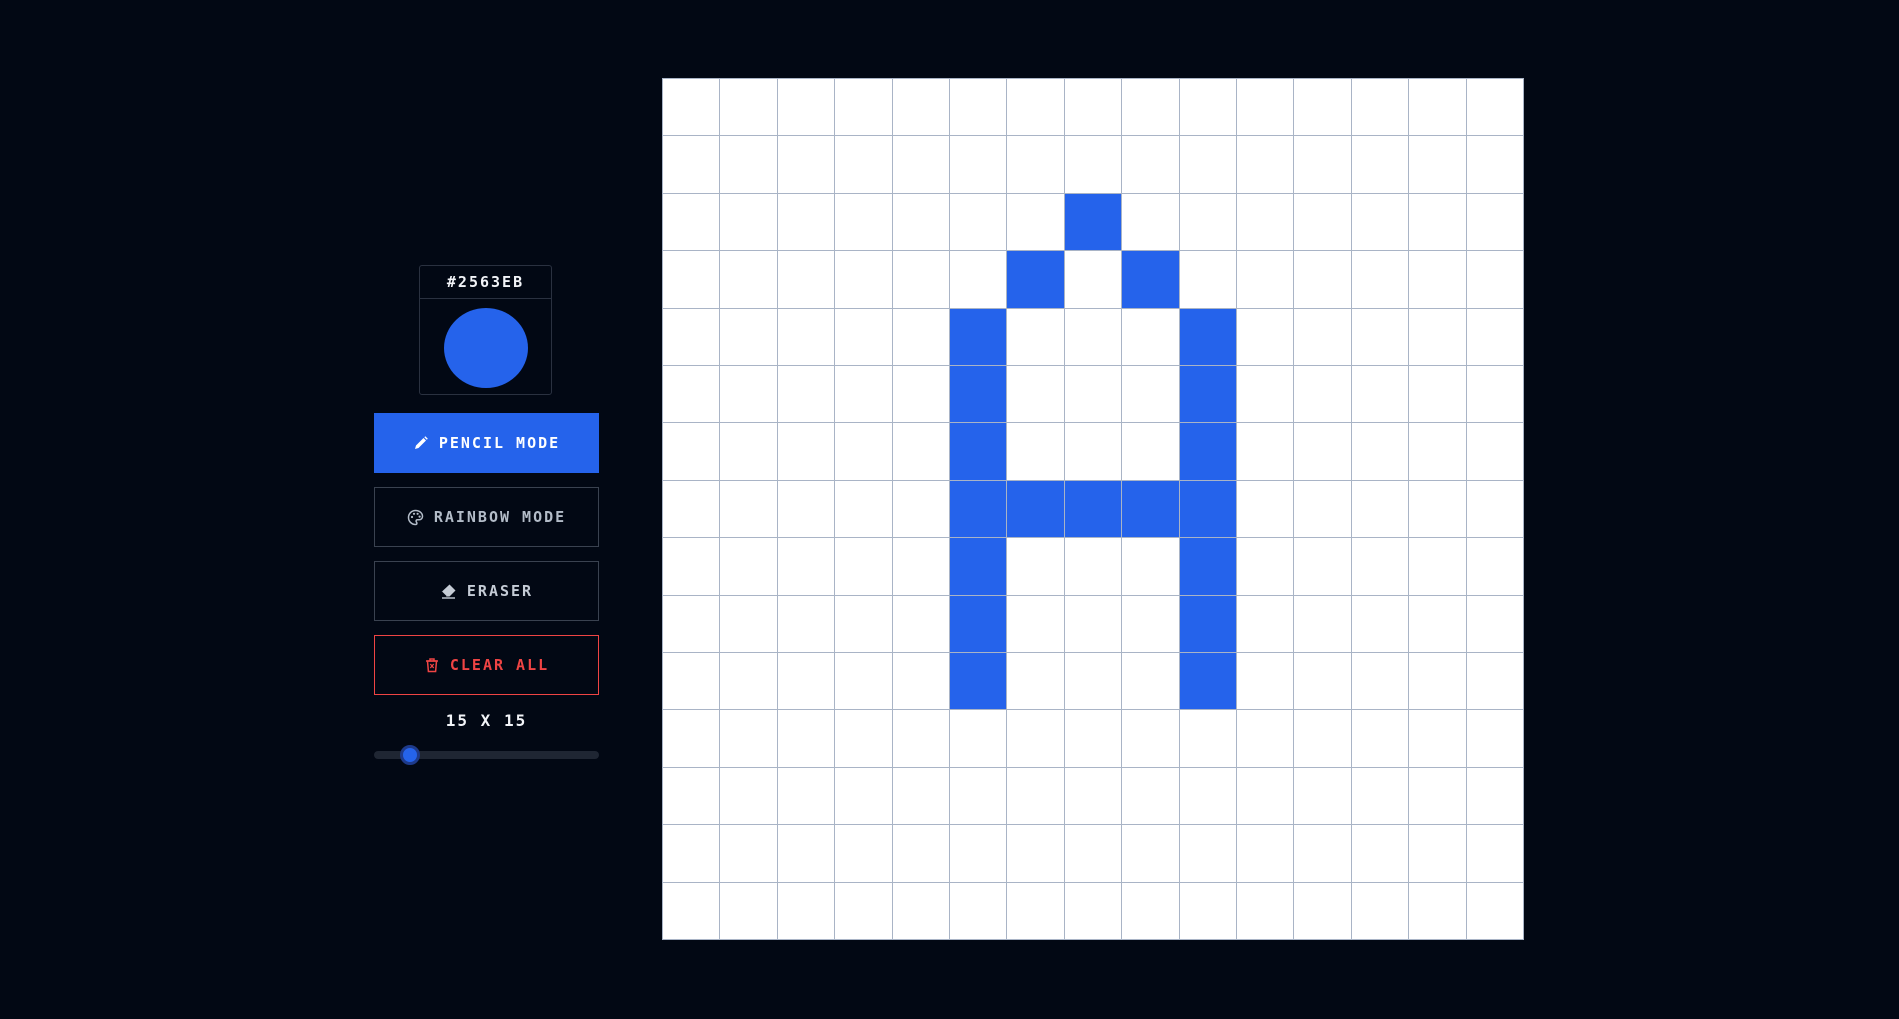 This screenshot has width=1899, height=1019. Describe the element at coordinates (486, 443) in the screenshot. I see `pencil-mode-button: PENCIL MODE` at that location.